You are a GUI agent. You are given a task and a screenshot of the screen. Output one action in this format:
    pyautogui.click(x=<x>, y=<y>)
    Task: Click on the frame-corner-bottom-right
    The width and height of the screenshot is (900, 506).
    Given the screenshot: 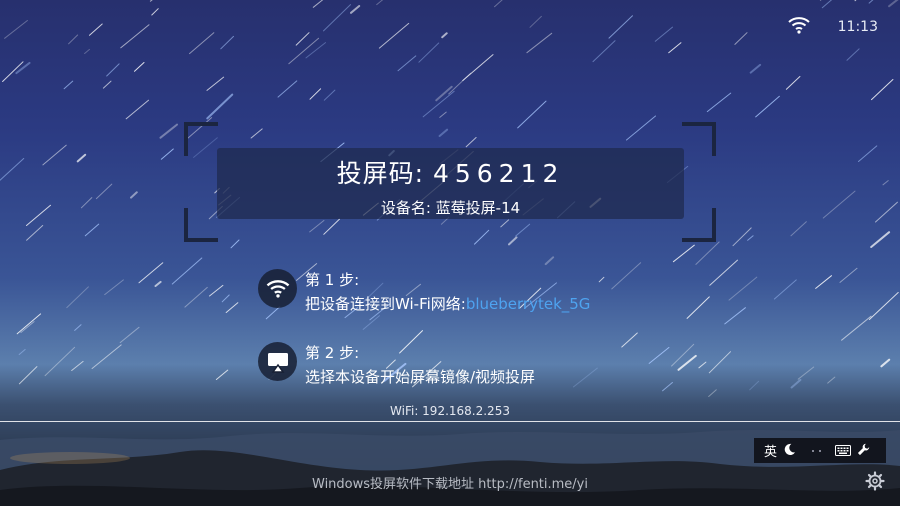 What is the action you would take?
    pyautogui.click(x=699, y=225)
    